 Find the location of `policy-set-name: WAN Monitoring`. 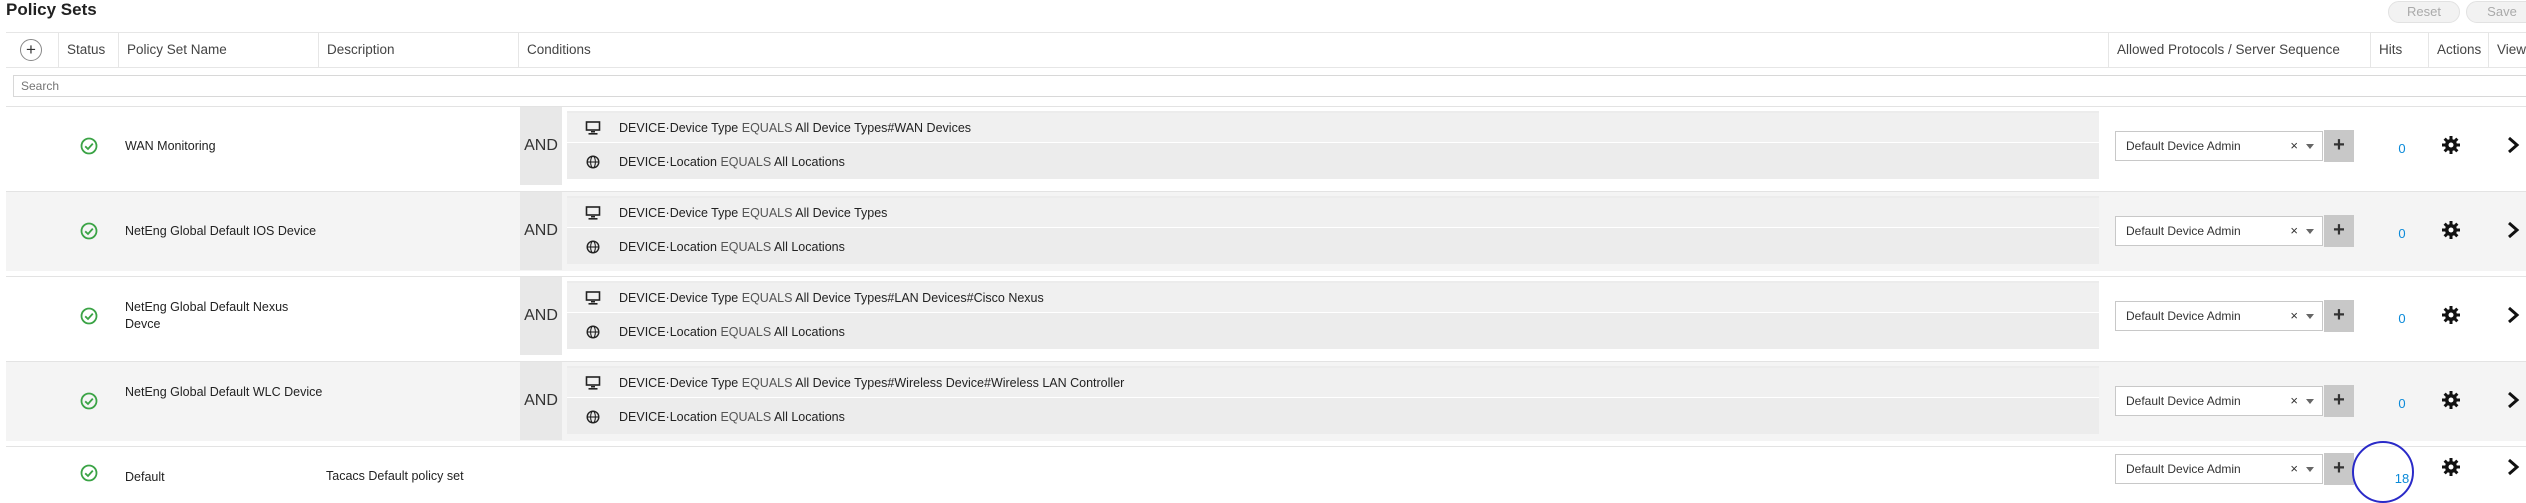

policy-set-name: WAN Monitoring is located at coordinates (225, 146).